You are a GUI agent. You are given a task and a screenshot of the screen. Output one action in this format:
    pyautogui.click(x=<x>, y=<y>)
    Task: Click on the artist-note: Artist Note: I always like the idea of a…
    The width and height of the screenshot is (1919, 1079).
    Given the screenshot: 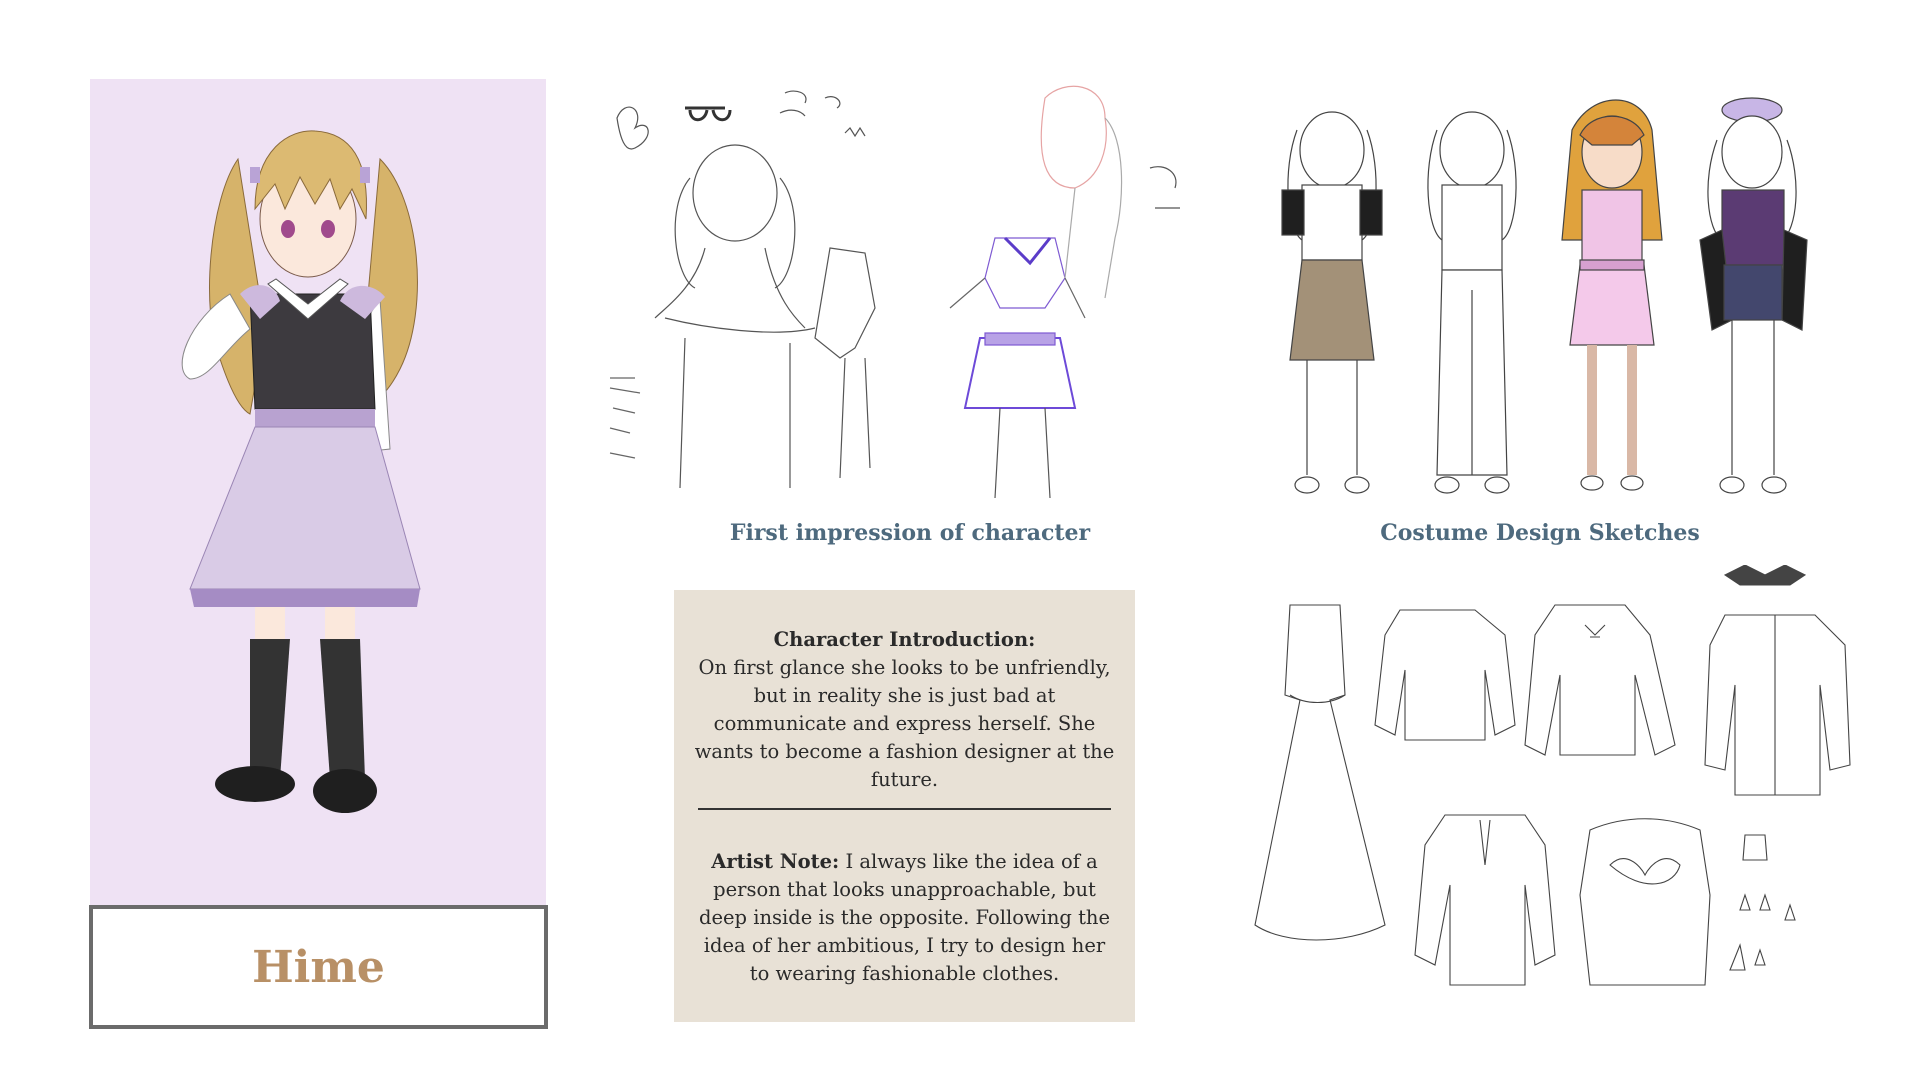 What is the action you would take?
    pyautogui.click(x=904, y=918)
    